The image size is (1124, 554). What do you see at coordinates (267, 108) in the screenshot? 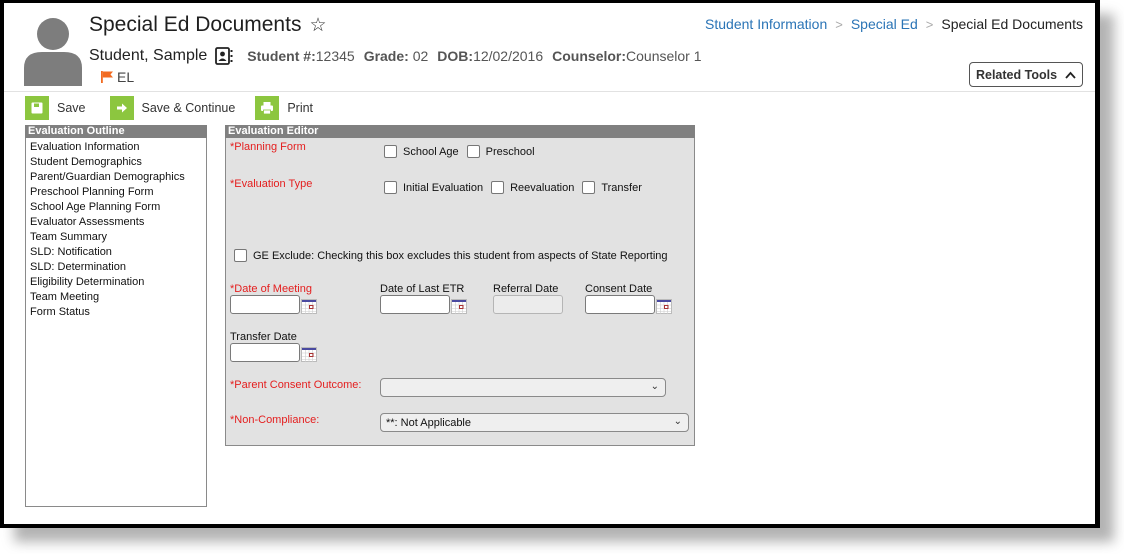
I see `printer-icon` at bounding box center [267, 108].